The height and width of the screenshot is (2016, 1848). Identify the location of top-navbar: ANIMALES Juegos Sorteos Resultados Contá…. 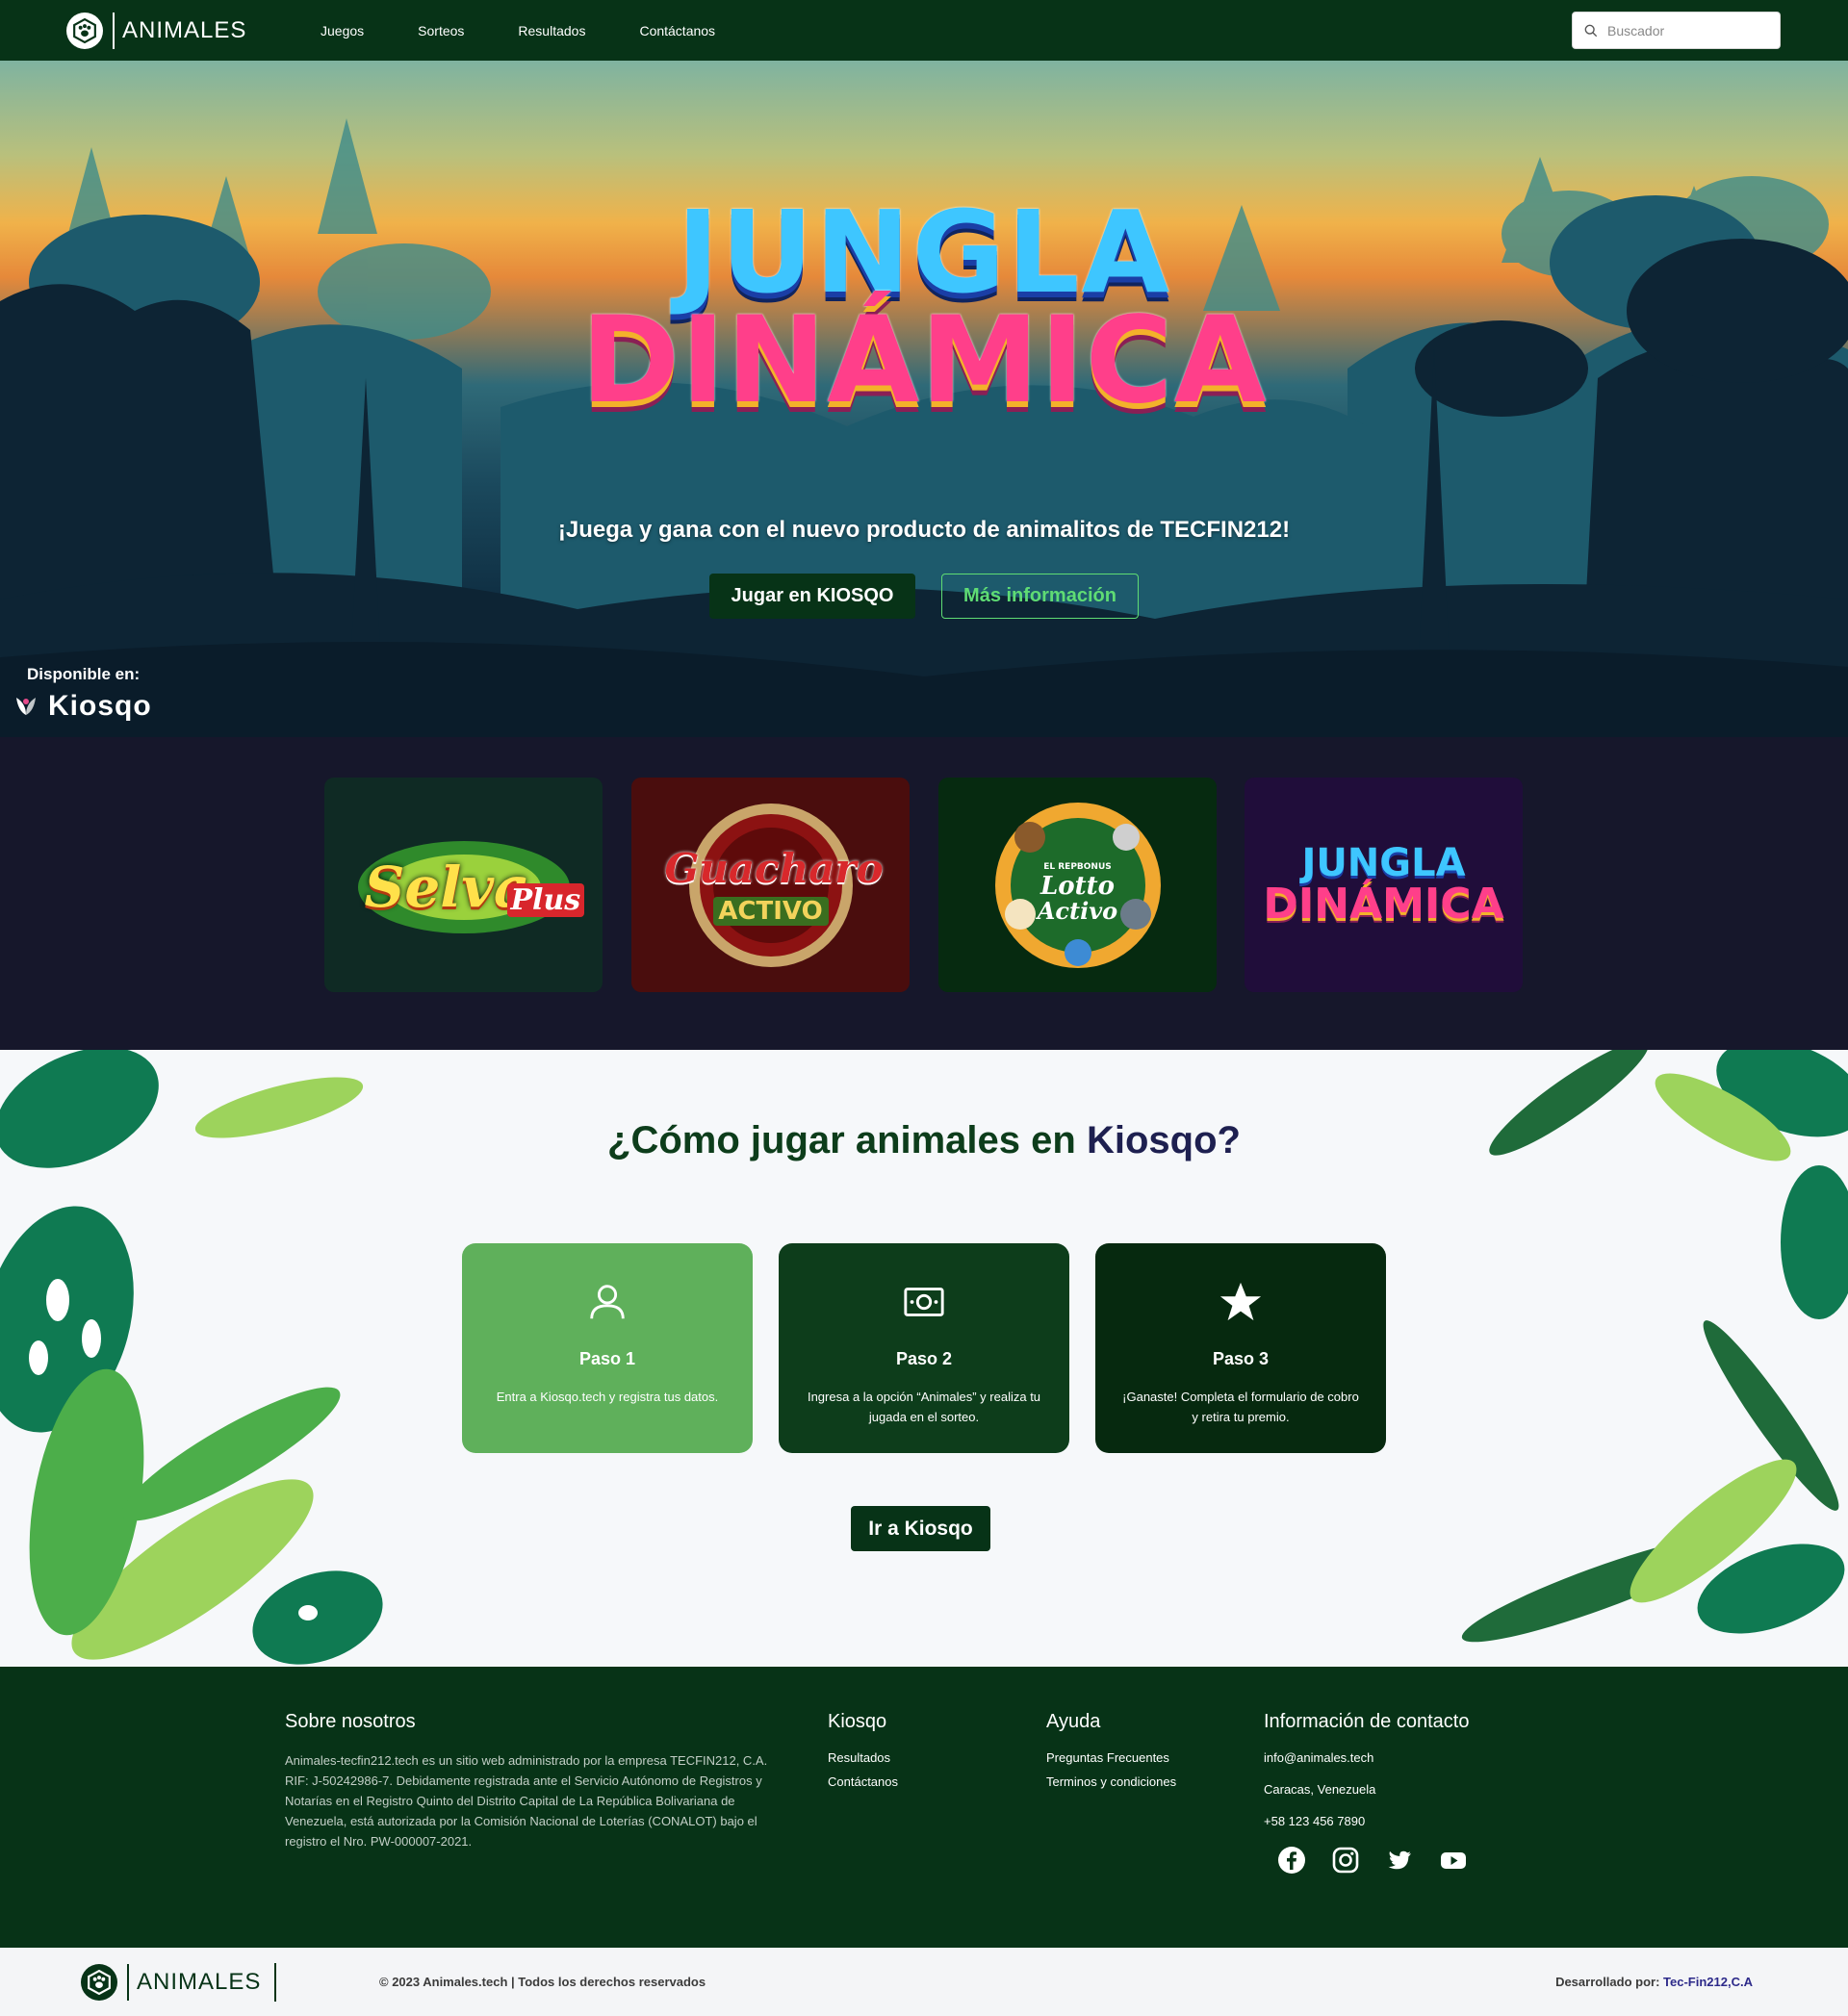
(924, 30).